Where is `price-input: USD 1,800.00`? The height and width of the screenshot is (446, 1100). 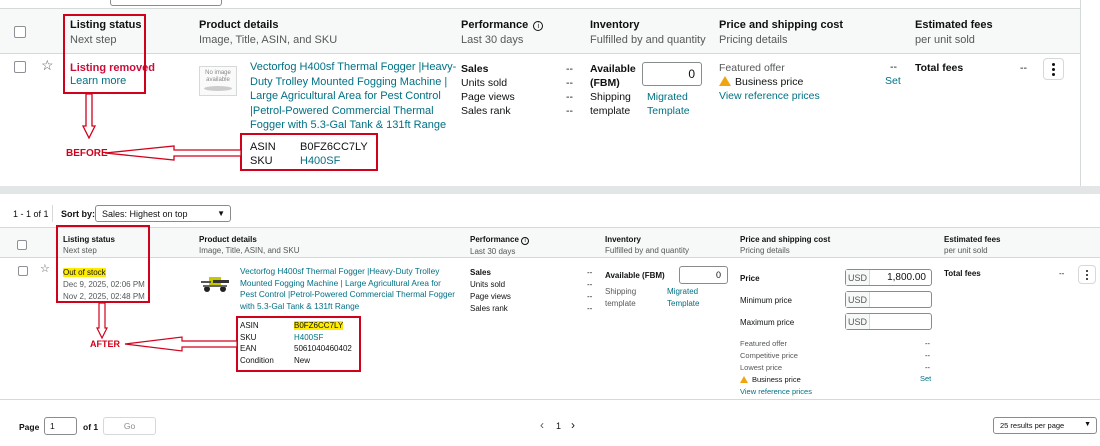
price-input: USD 1,800.00 is located at coordinates (888, 277).